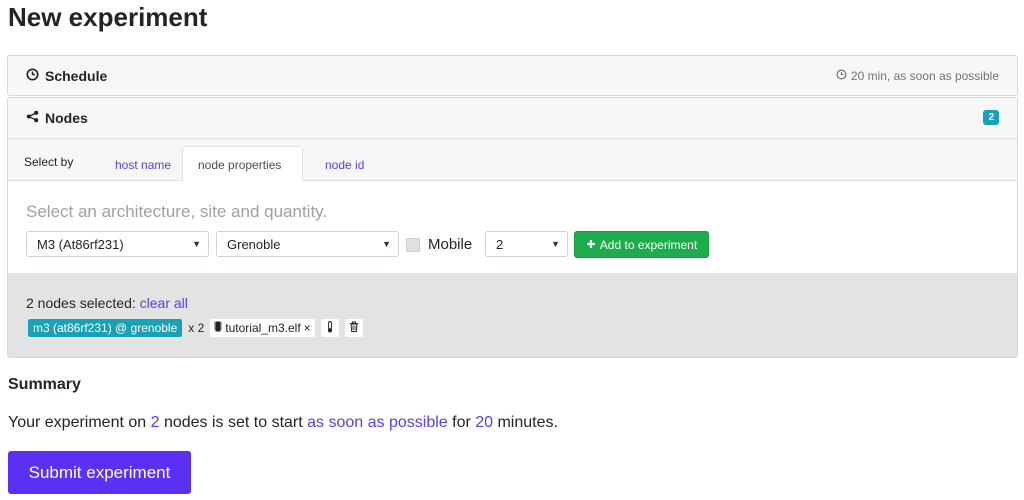 This screenshot has width=1024, height=500. I want to click on page-title: New experiment, so click(108, 17).